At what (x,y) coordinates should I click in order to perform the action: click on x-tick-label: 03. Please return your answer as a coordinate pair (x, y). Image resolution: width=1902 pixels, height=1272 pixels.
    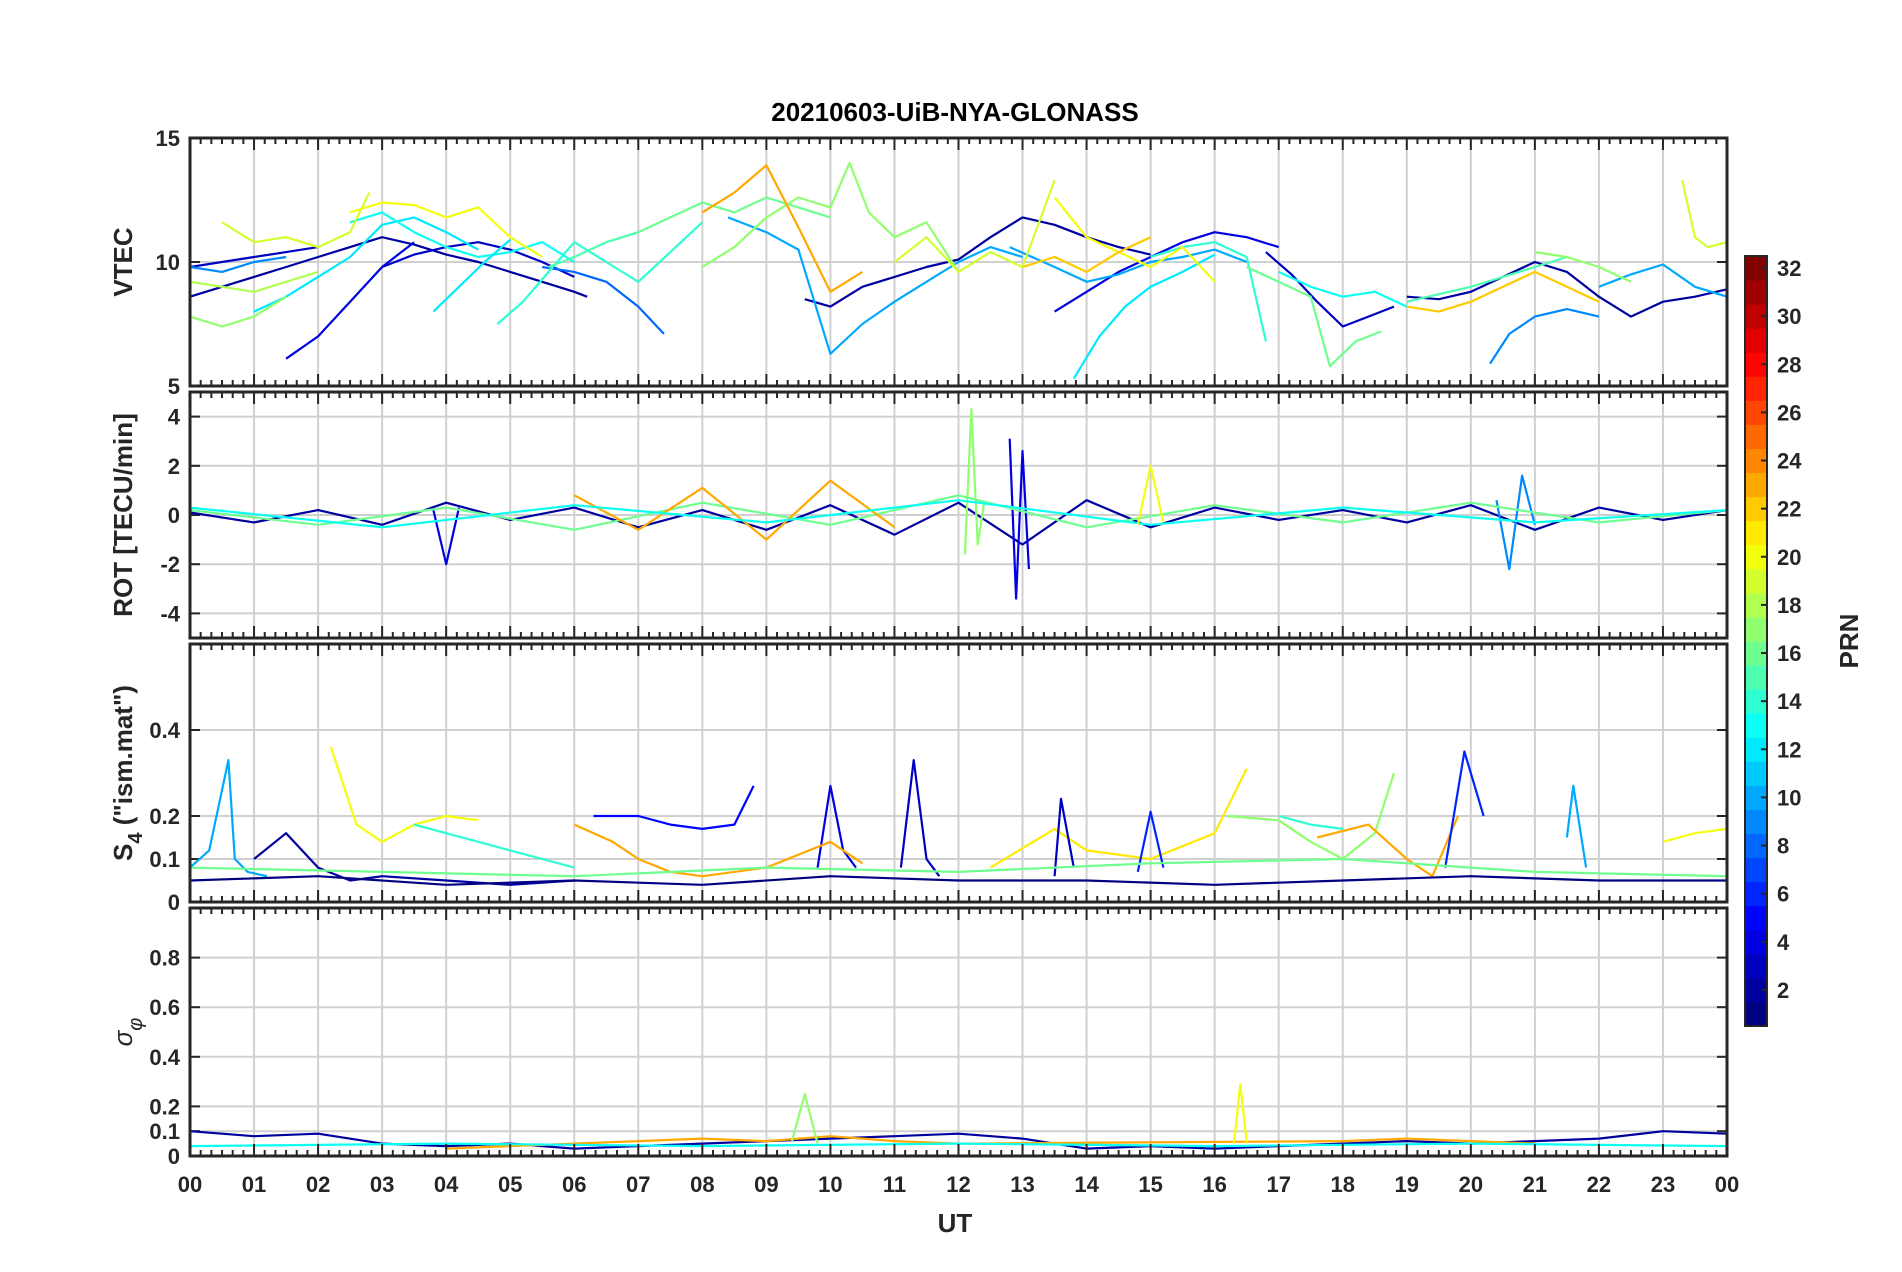
    Looking at the image, I should click on (382, 1184).